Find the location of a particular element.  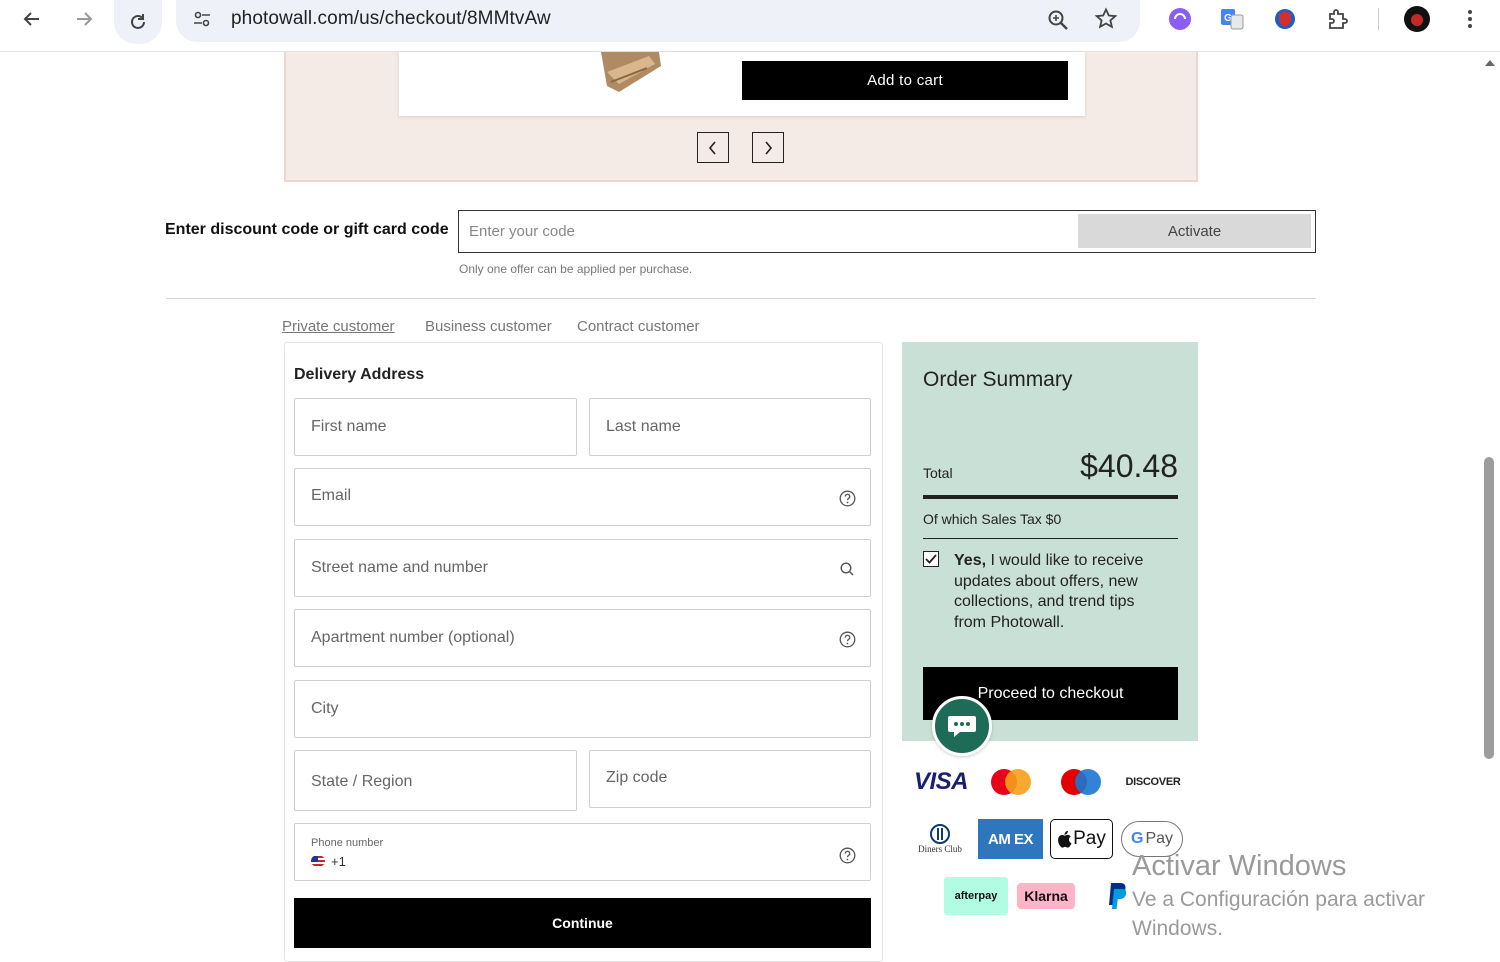

delivery-address-title: Delivery Address is located at coordinates (359, 374).